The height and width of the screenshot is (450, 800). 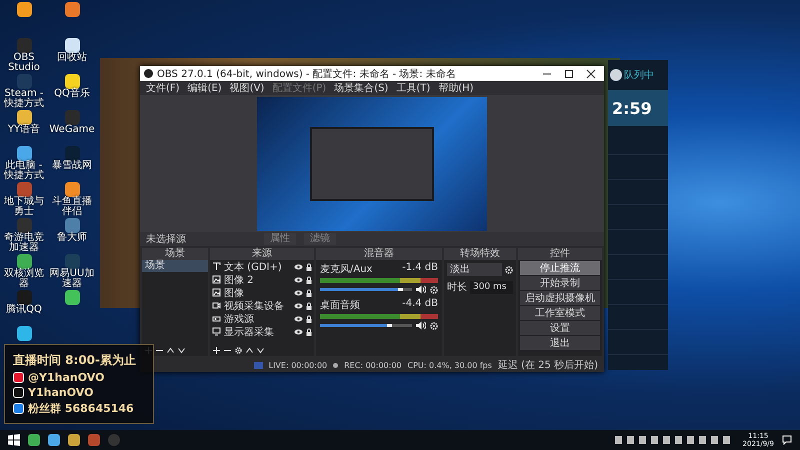 What do you see at coordinates (639, 75) in the screenshot?
I see `queue-status: 队列中` at bounding box center [639, 75].